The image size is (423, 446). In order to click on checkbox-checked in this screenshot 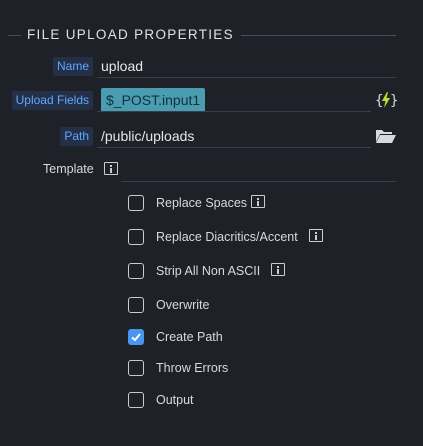, I will do `click(136, 337)`.